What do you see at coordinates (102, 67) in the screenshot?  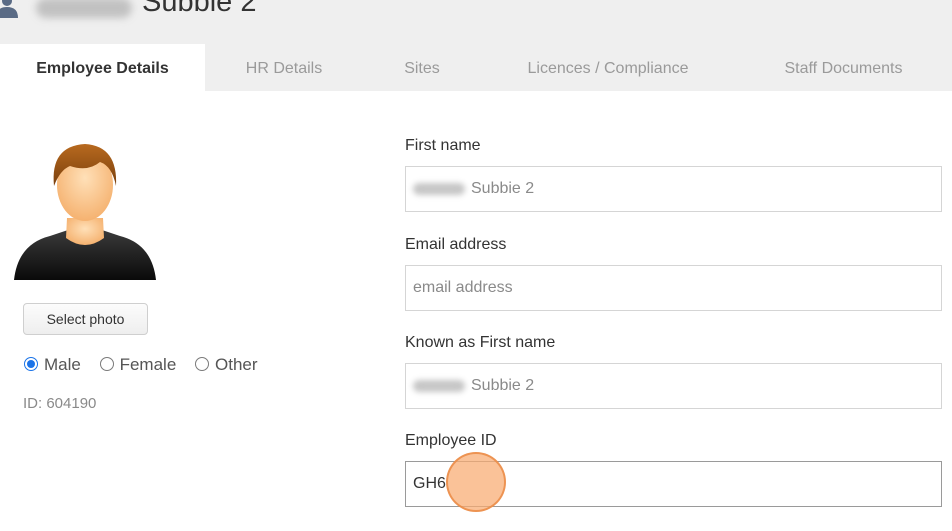 I see `tab-employee-details: Employee Details` at bounding box center [102, 67].